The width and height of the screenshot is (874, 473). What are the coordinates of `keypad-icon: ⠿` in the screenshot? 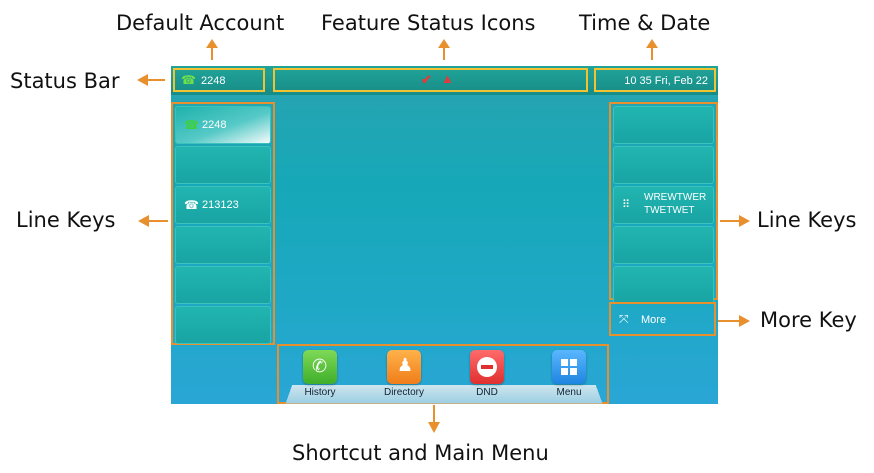 It's located at (626, 205).